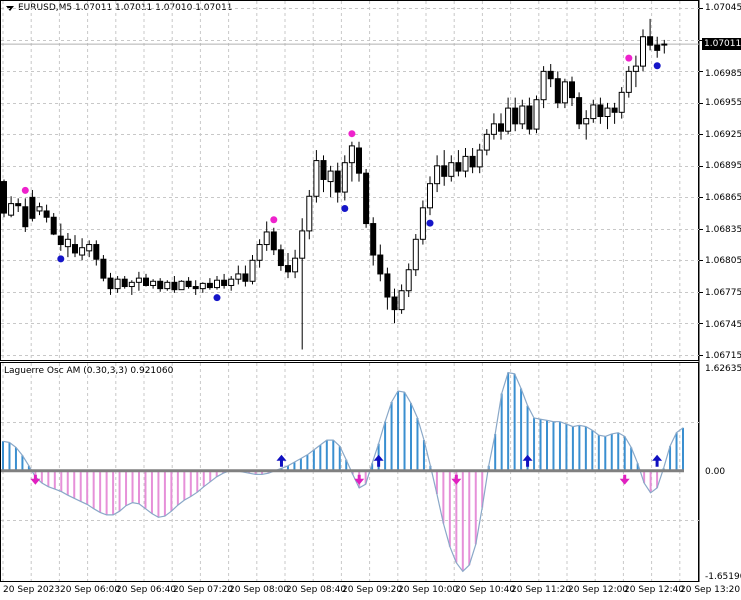 The image size is (741, 600). What do you see at coordinates (723, 8) in the screenshot?
I see `price-axis-label: 1.07045` at bounding box center [723, 8].